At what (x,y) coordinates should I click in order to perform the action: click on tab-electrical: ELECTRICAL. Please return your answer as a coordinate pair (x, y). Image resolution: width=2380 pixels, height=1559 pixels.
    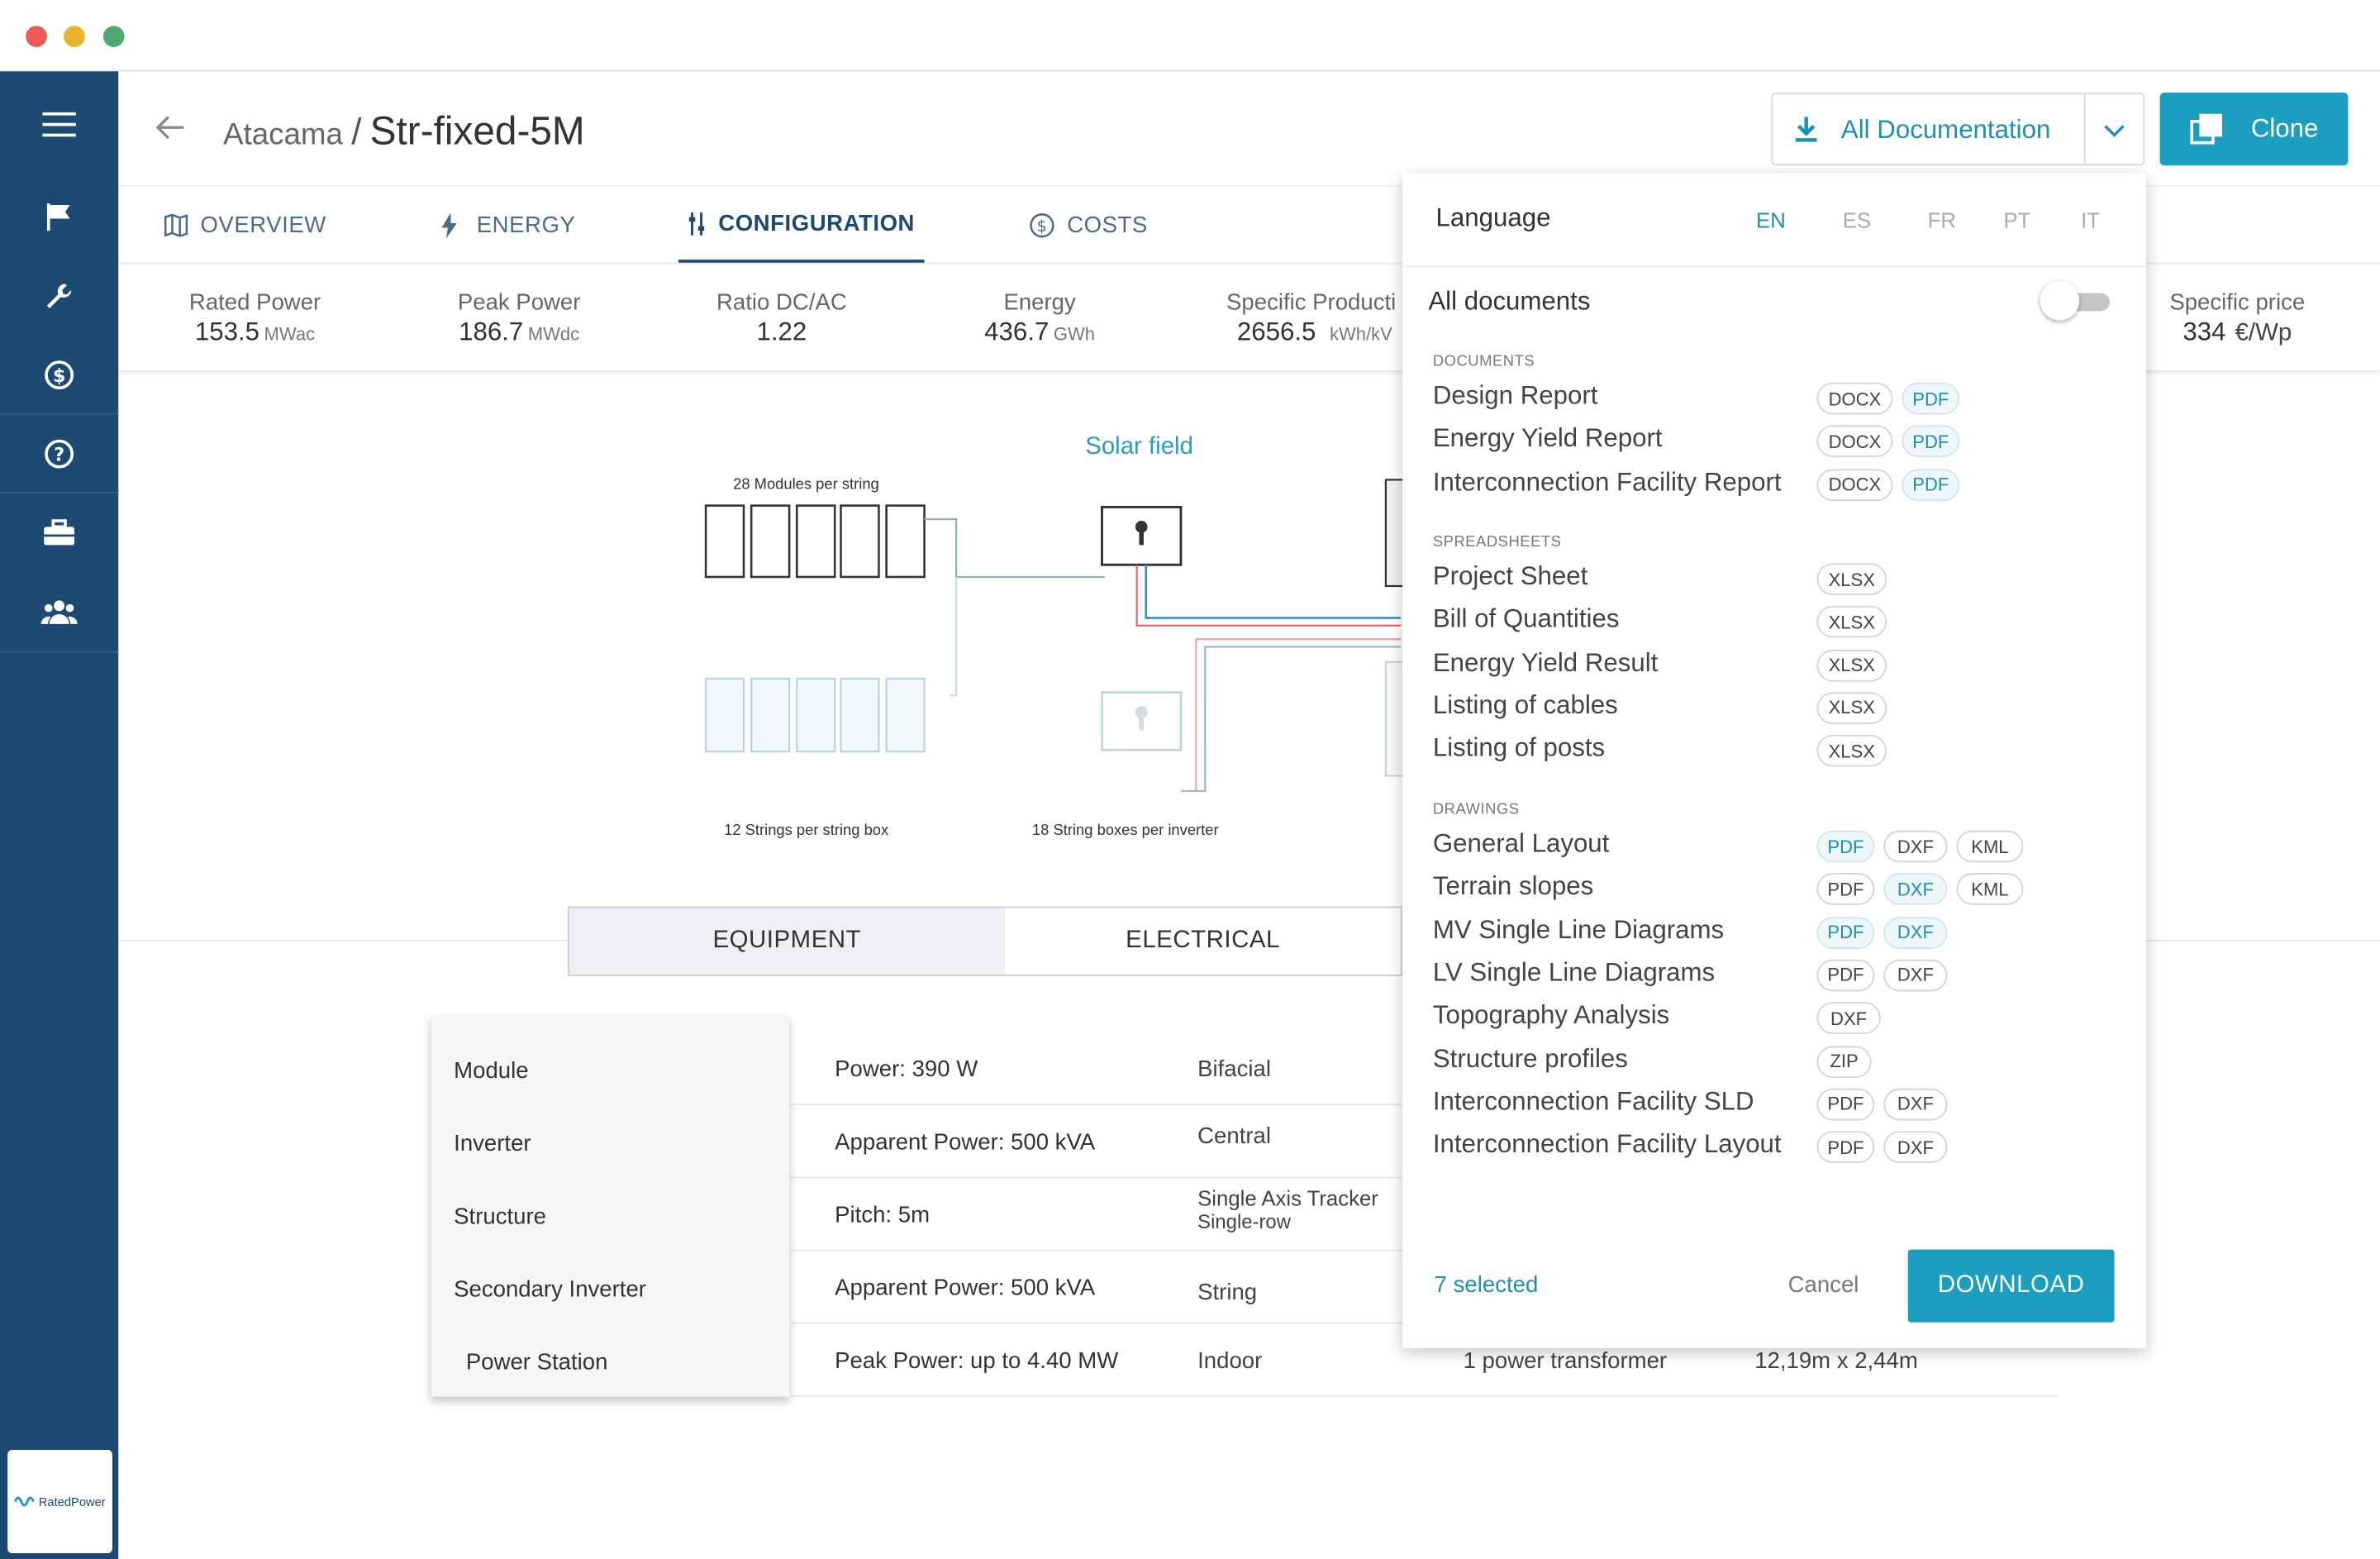
    Looking at the image, I should click on (1203, 941).